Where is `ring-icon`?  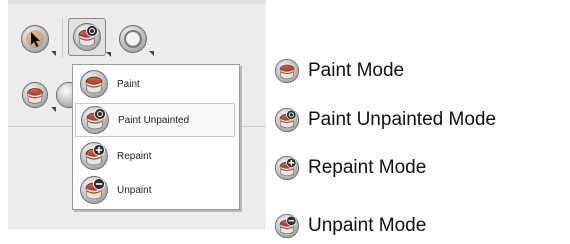 ring-icon is located at coordinates (133, 39).